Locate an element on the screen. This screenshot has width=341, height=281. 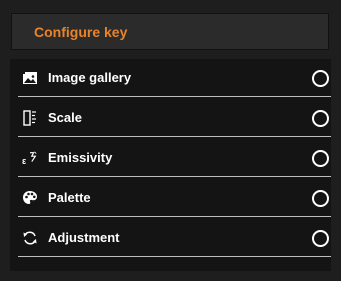
option-label: Scale is located at coordinates (65, 117).